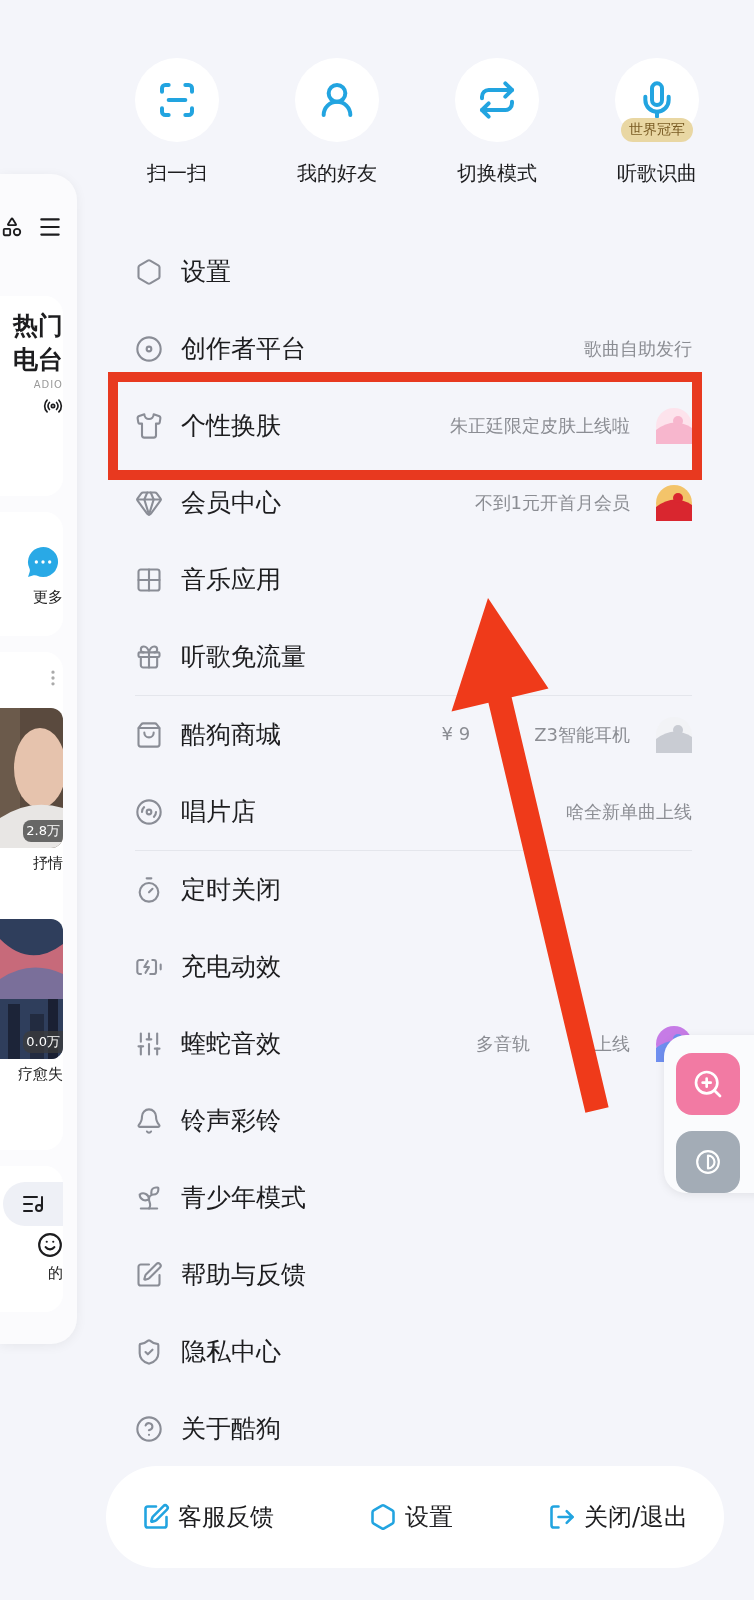  I want to click on note-icon, so click(149, 1274).